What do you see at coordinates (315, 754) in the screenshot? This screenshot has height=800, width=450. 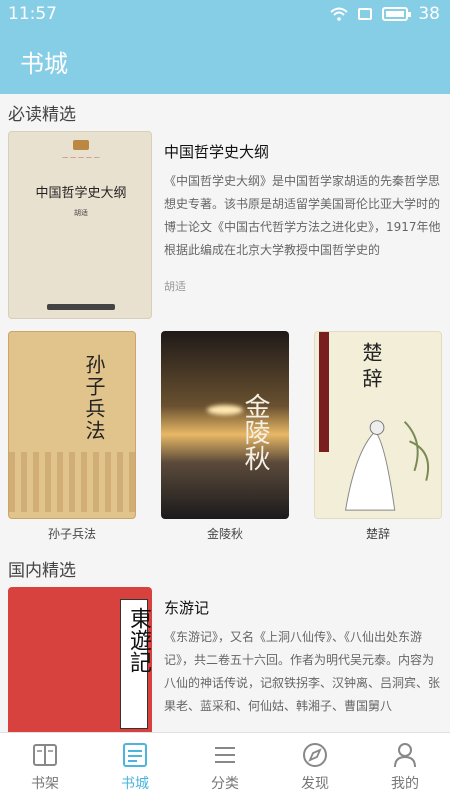 I see `compass-icon` at bounding box center [315, 754].